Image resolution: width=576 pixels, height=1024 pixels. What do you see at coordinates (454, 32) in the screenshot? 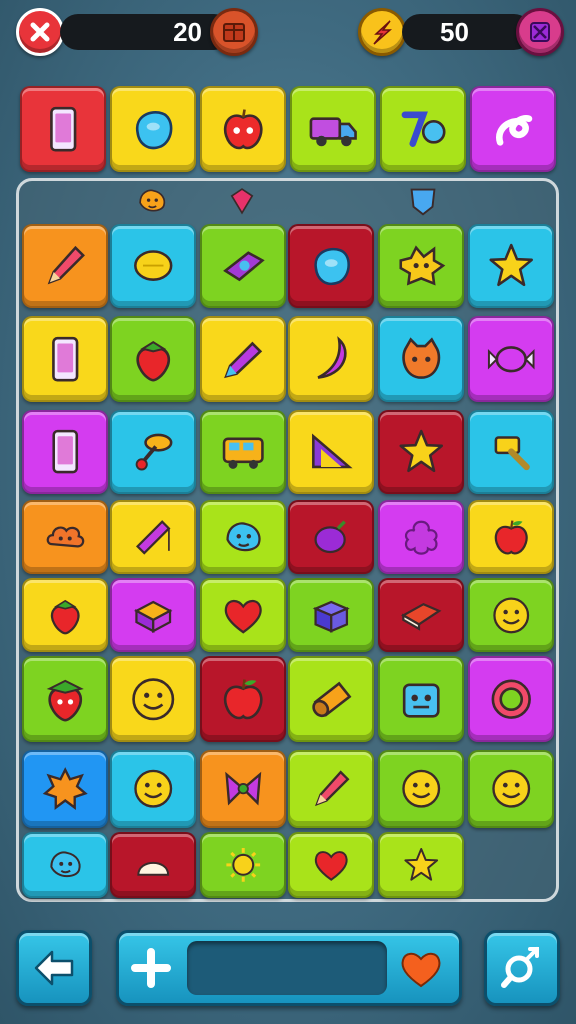
I see `right-counter-value: 50` at bounding box center [454, 32].